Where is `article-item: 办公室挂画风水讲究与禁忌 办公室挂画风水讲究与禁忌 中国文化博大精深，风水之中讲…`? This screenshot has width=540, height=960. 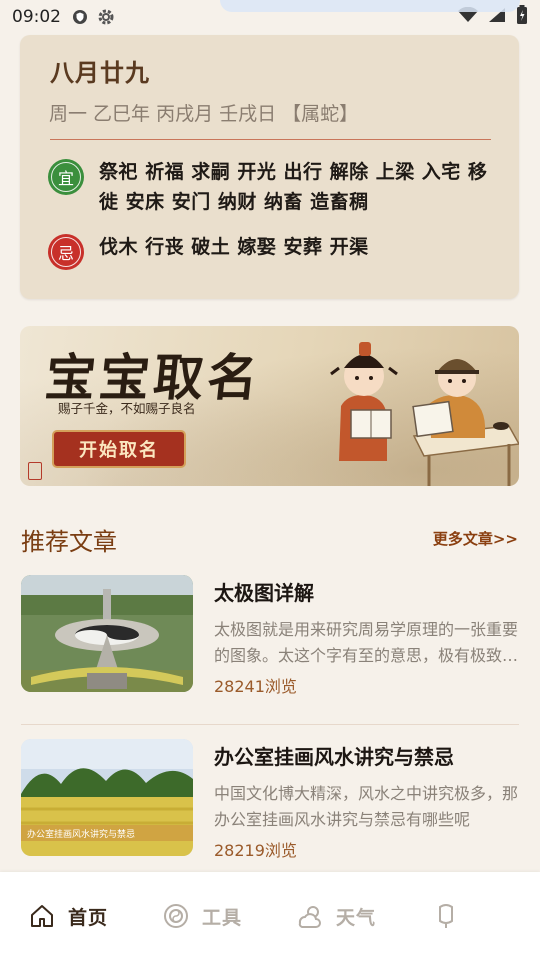 article-item: 办公室挂画风水讲究与禁忌 办公室挂画风水讲究与禁忌 中国文化博大精深，风水之中讲… is located at coordinates (270, 799).